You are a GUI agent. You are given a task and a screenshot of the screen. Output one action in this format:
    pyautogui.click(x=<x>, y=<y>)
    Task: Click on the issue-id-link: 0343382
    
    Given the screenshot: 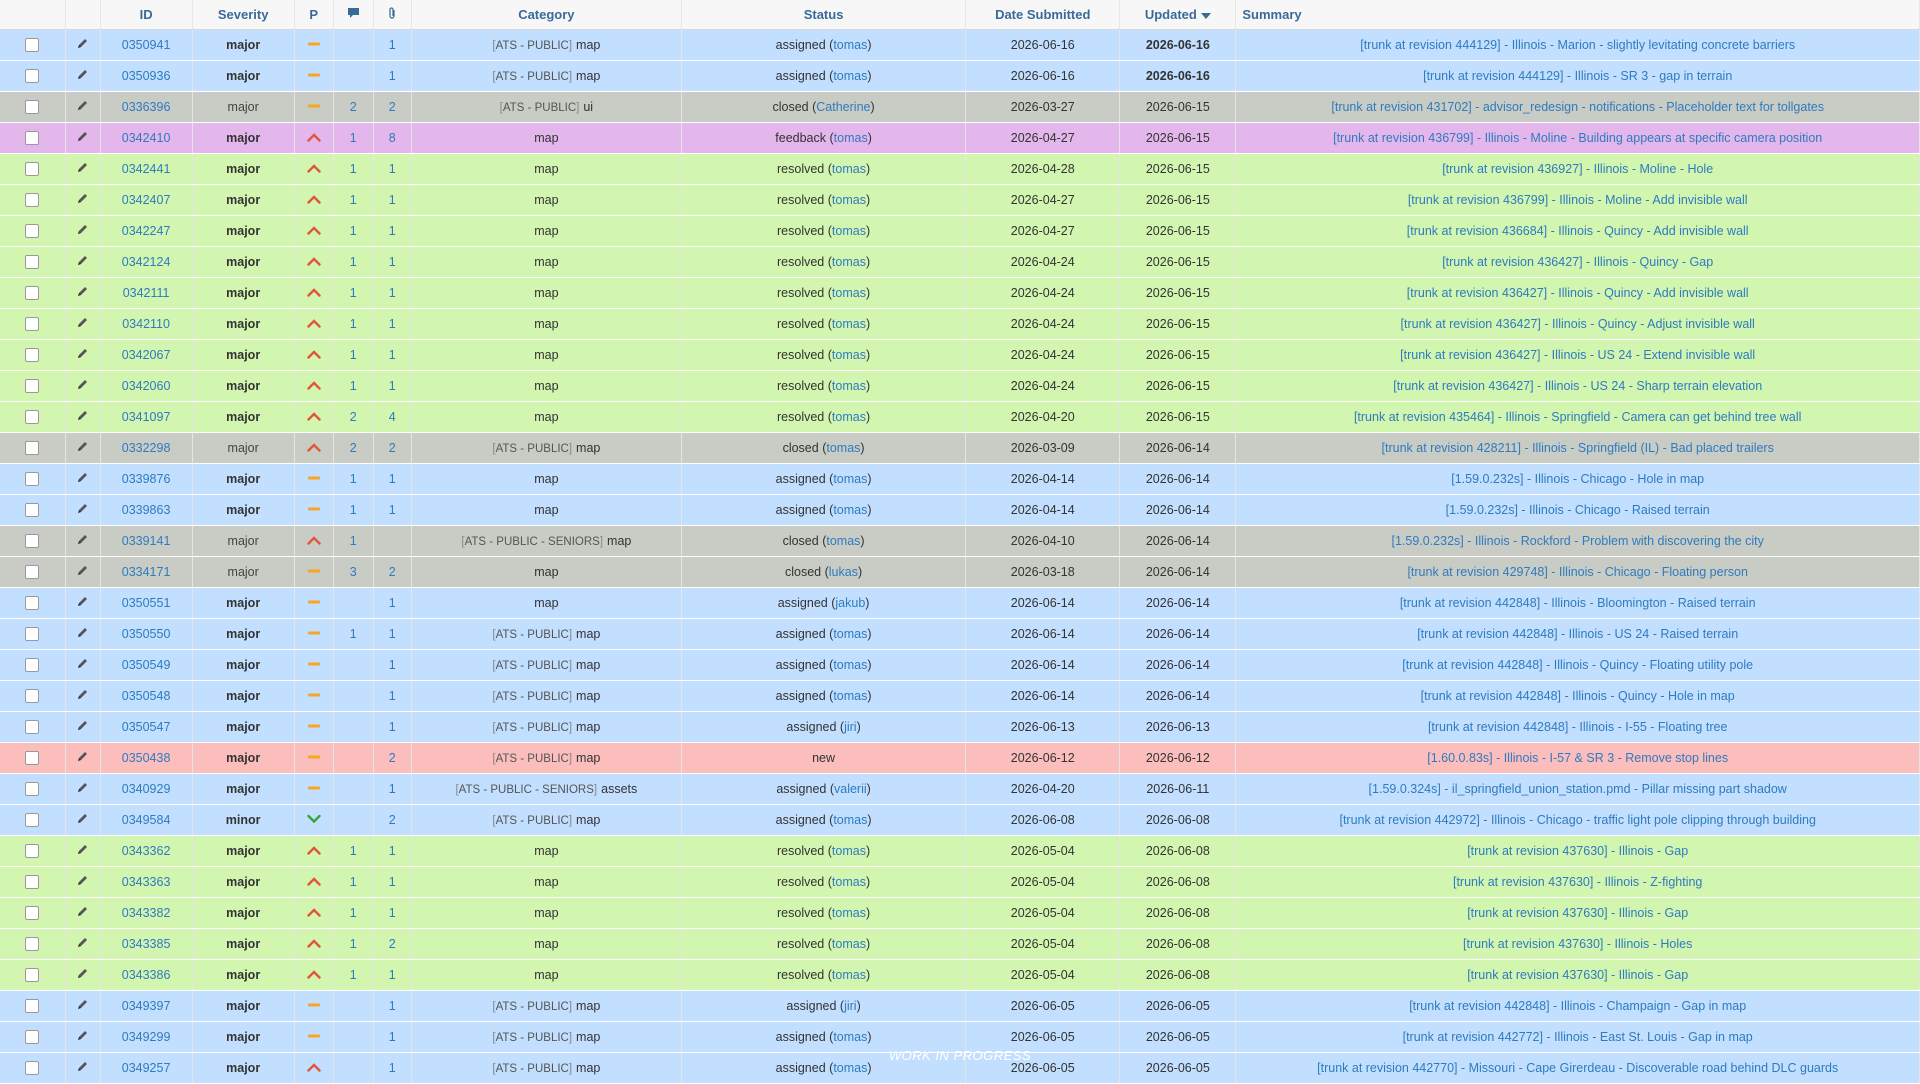 What is the action you would take?
    pyautogui.click(x=146, y=913)
    